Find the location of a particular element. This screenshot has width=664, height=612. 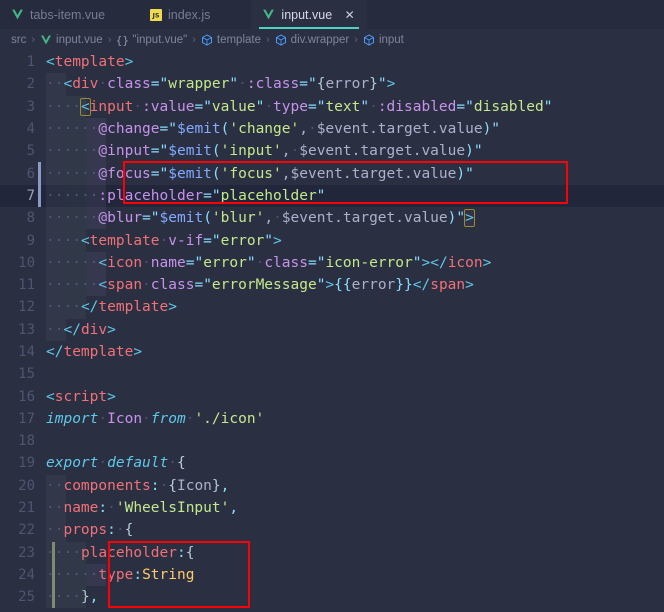

line-number: 12 is located at coordinates (26, 307).